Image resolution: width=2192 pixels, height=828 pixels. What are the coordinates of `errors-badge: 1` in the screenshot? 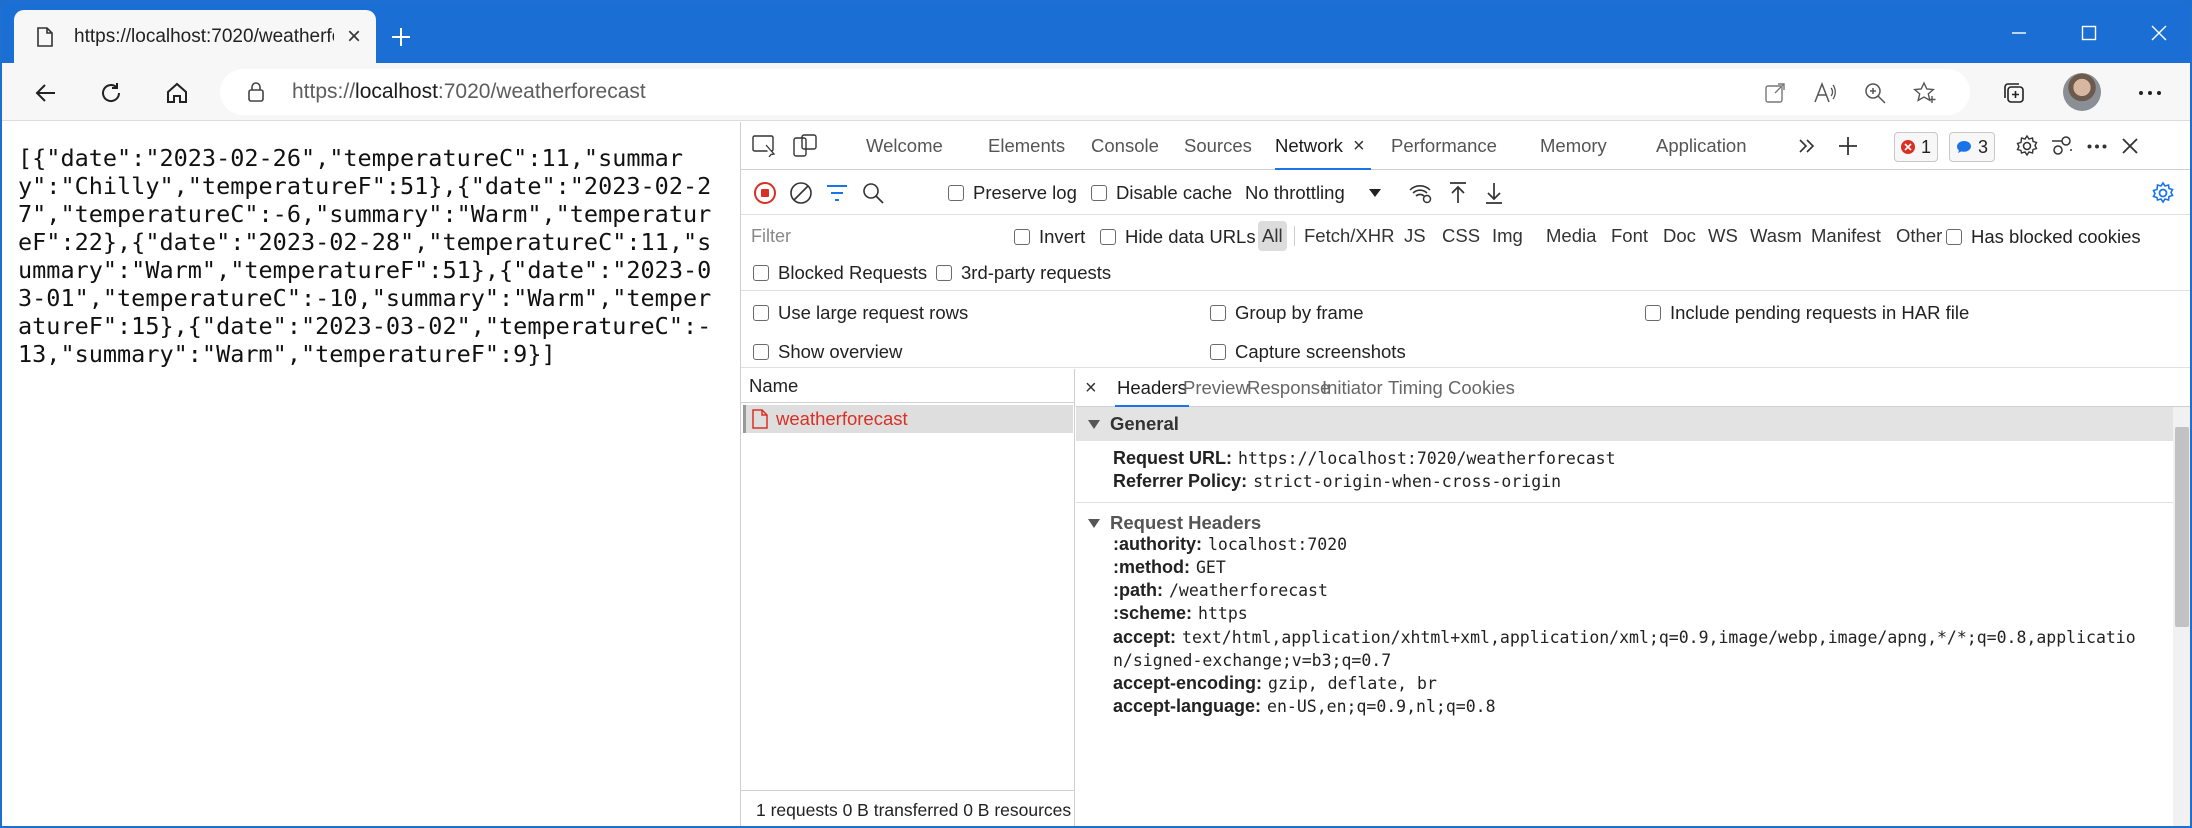 It's located at (1916, 147).